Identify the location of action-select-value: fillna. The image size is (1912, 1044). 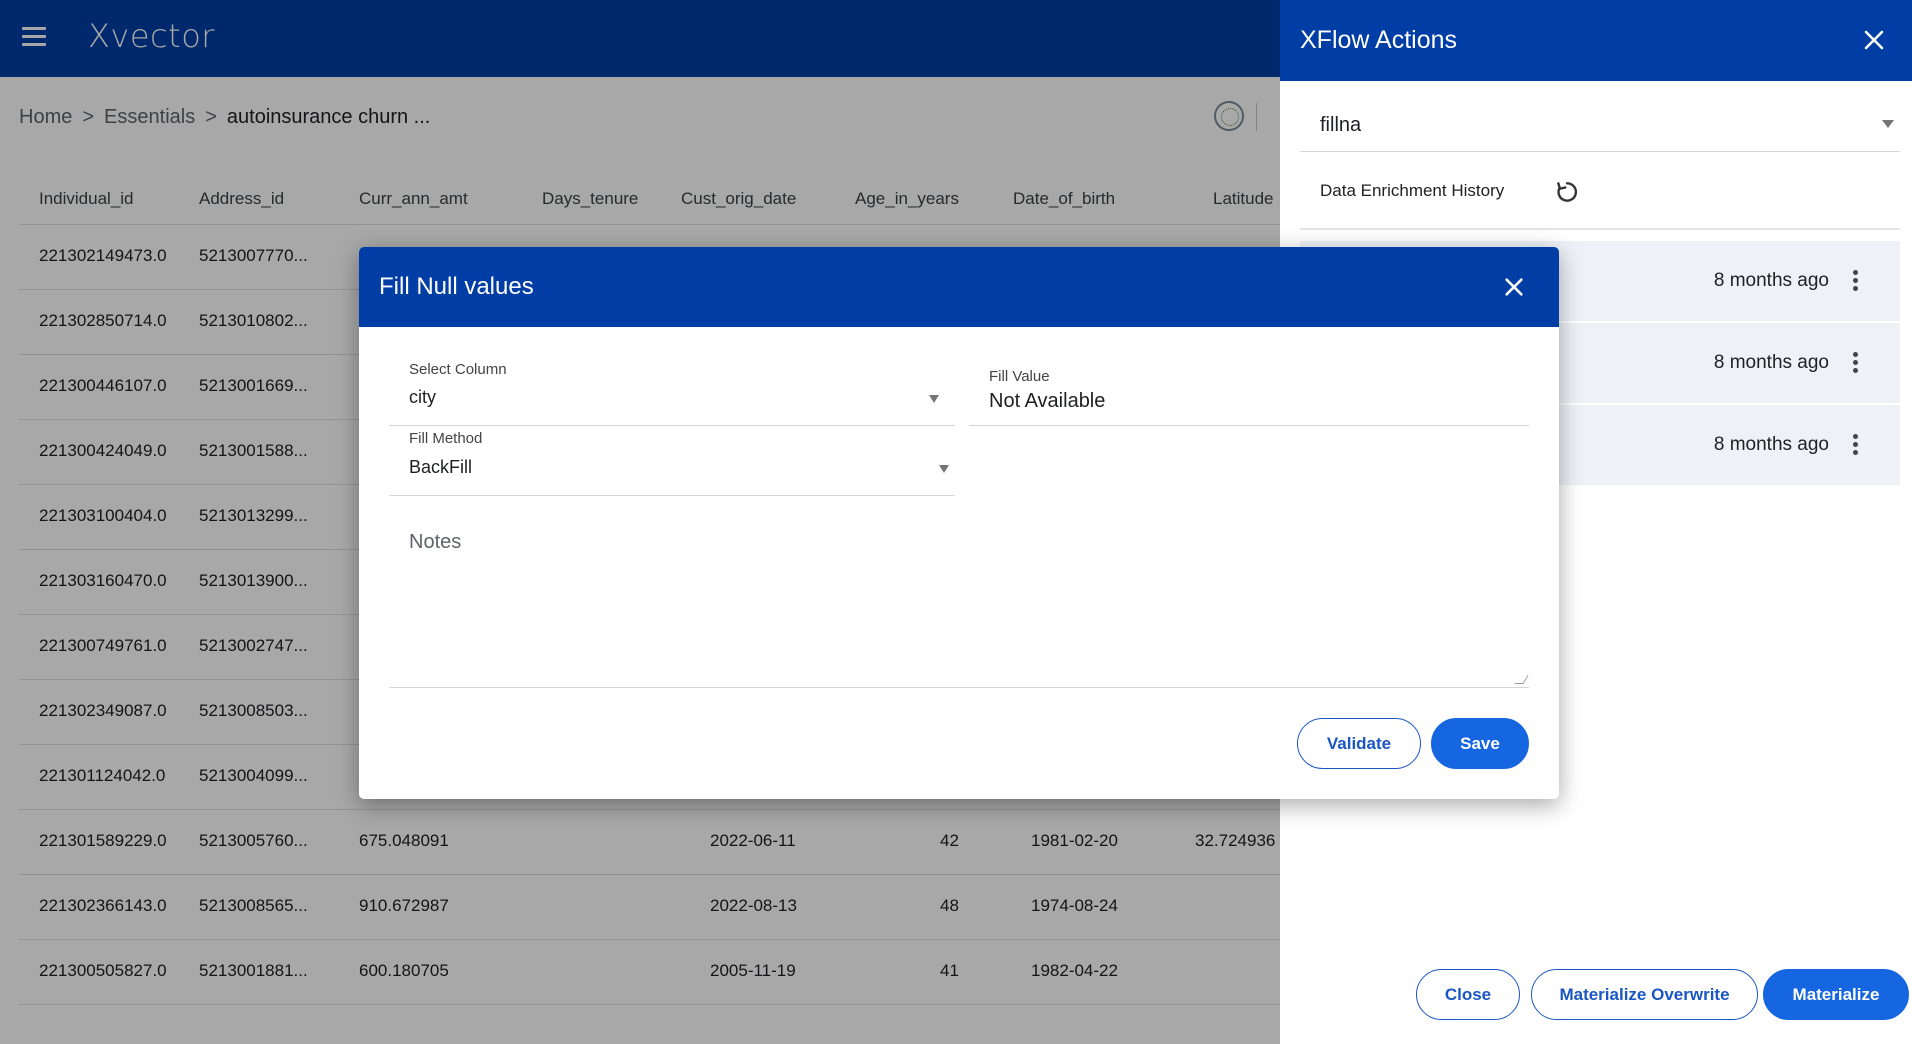
(1341, 125).